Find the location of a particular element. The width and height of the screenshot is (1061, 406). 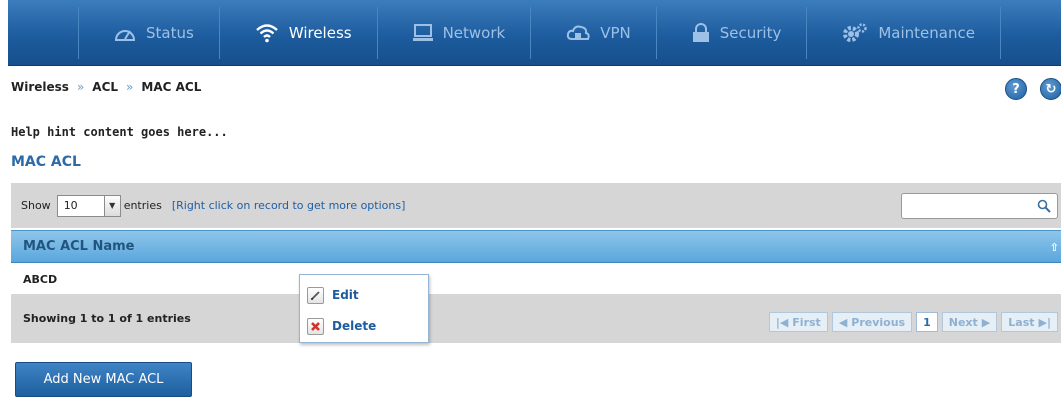

add-new-mac-acl-button: Add New MAC ACL is located at coordinates (103, 379).